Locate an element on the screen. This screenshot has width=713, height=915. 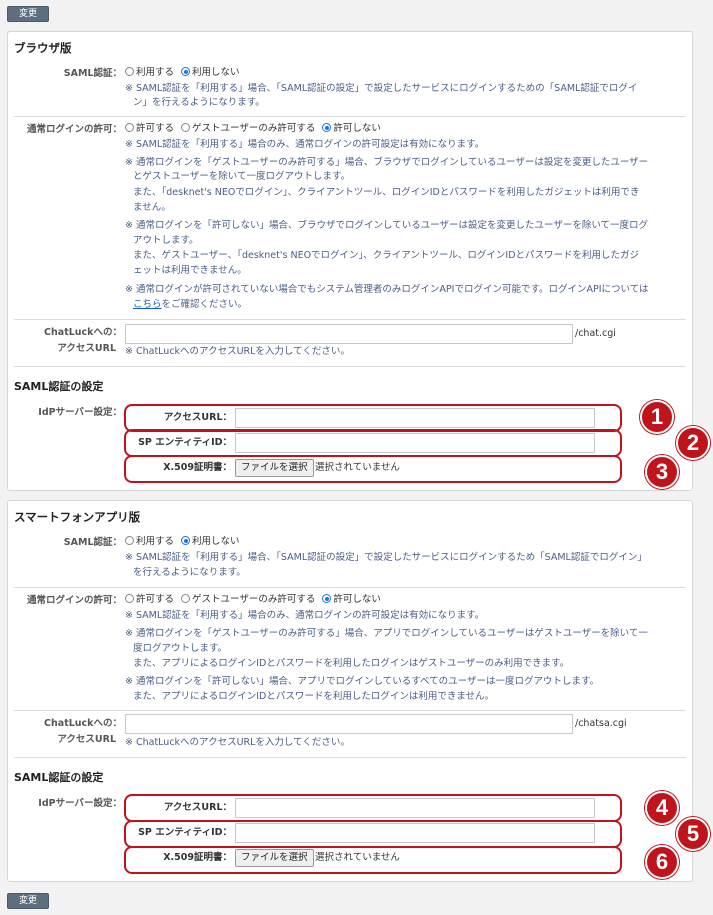
browser-login-radios: 許可する ゲストユーザーのみ許可する 許可しない is located at coordinates (255, 129).